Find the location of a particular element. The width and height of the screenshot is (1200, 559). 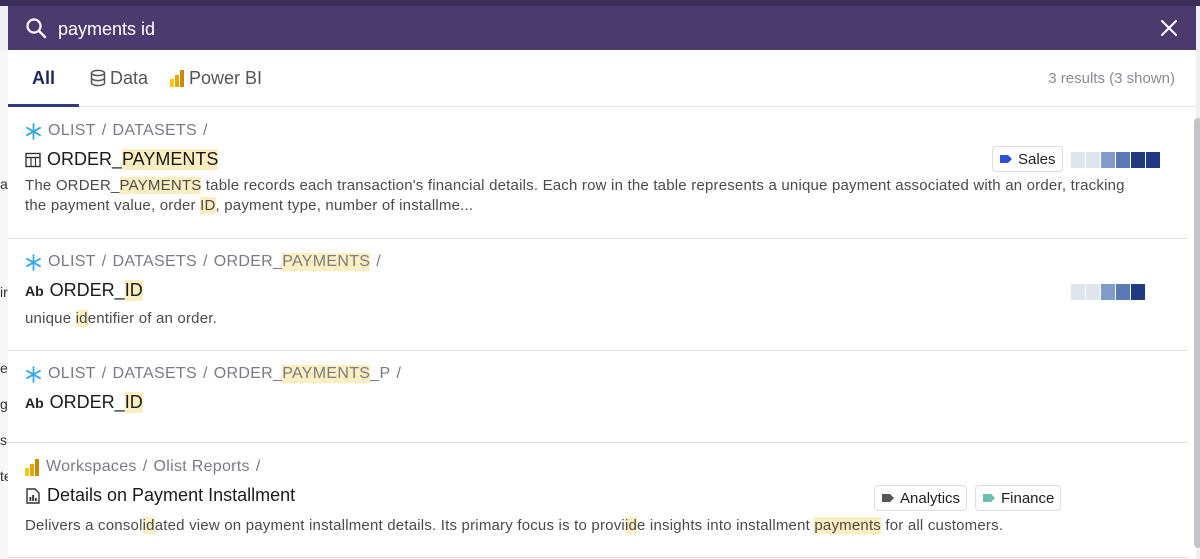

result-title: ORDER_ PAYMENTS is located at coordinates (122, 159).